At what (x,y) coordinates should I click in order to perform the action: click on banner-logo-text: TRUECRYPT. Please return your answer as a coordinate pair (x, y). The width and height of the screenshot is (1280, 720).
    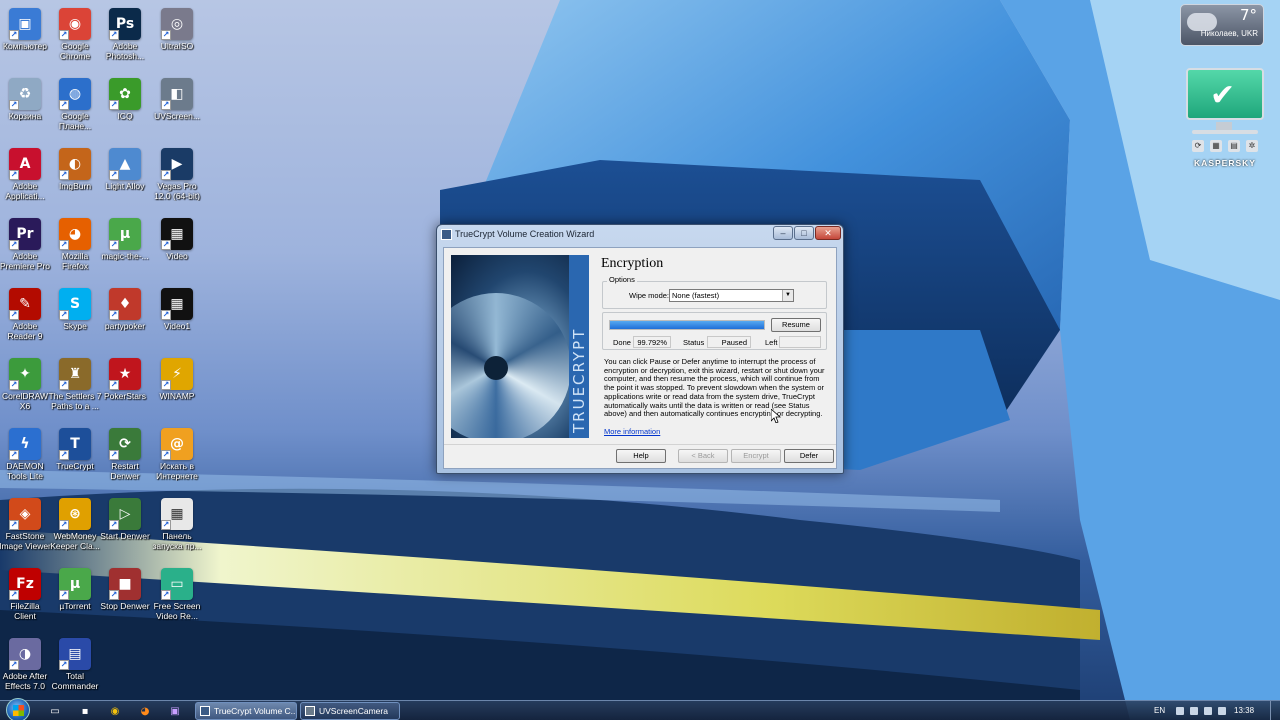
    Looking at the image, I should click on (579, 380).